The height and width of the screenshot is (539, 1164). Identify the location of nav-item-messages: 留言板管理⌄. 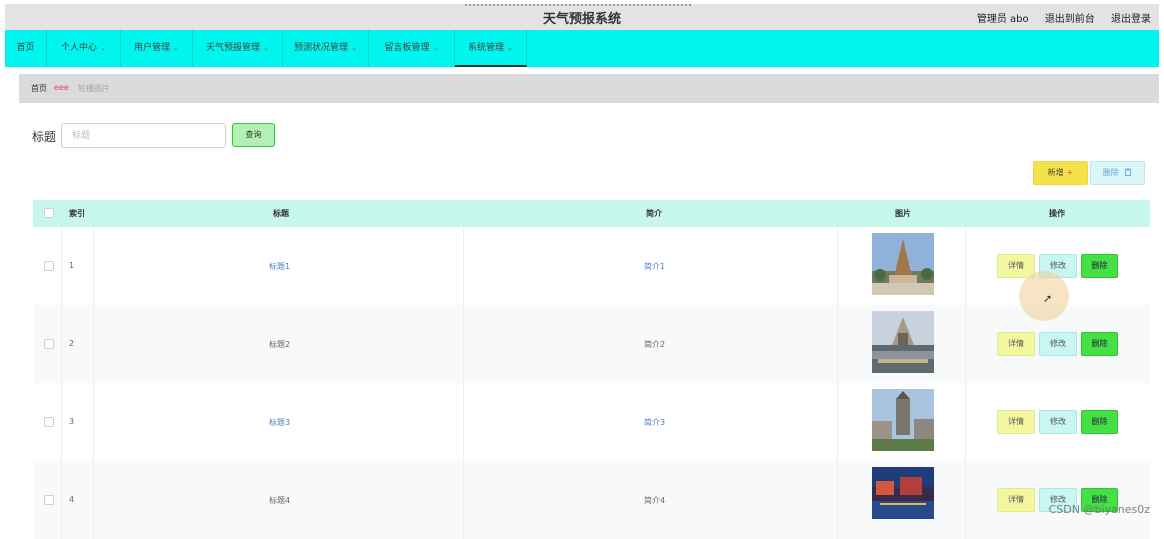
(412, 48).